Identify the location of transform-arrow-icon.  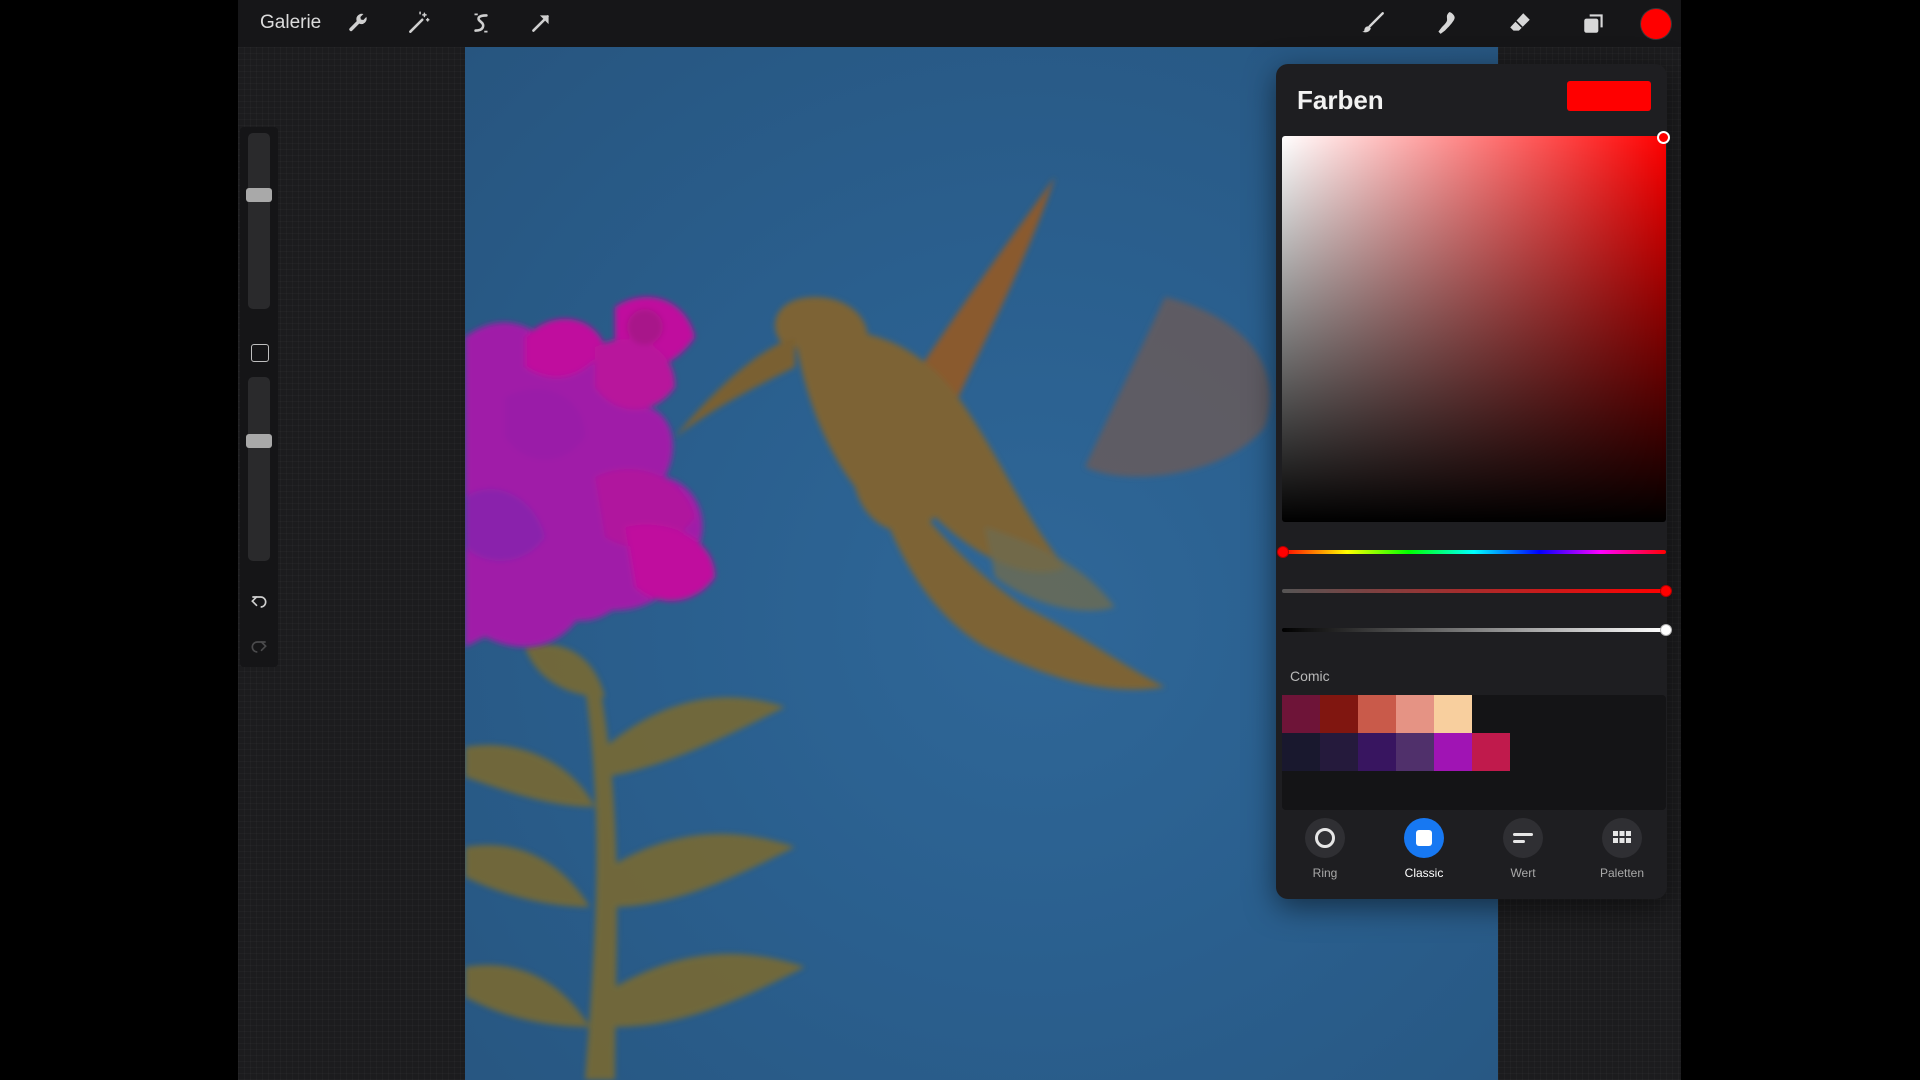
(540, 23).